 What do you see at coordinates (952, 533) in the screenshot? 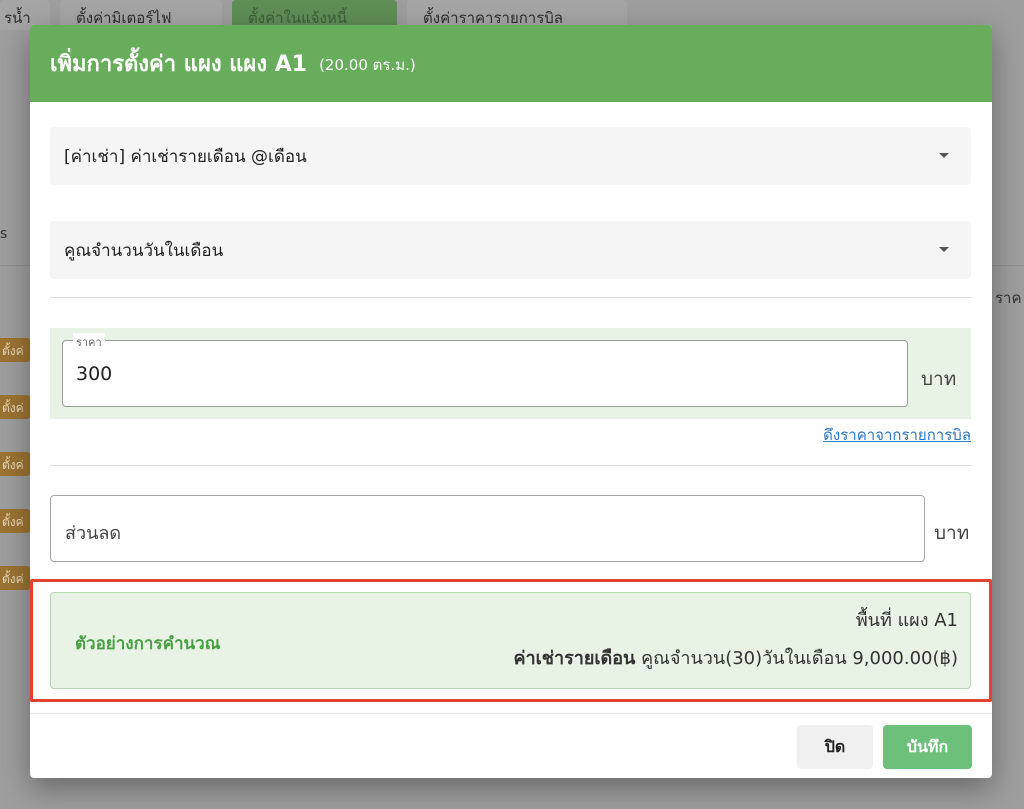
I see `discount-unit: บาท` at bounding box center [952, 533].